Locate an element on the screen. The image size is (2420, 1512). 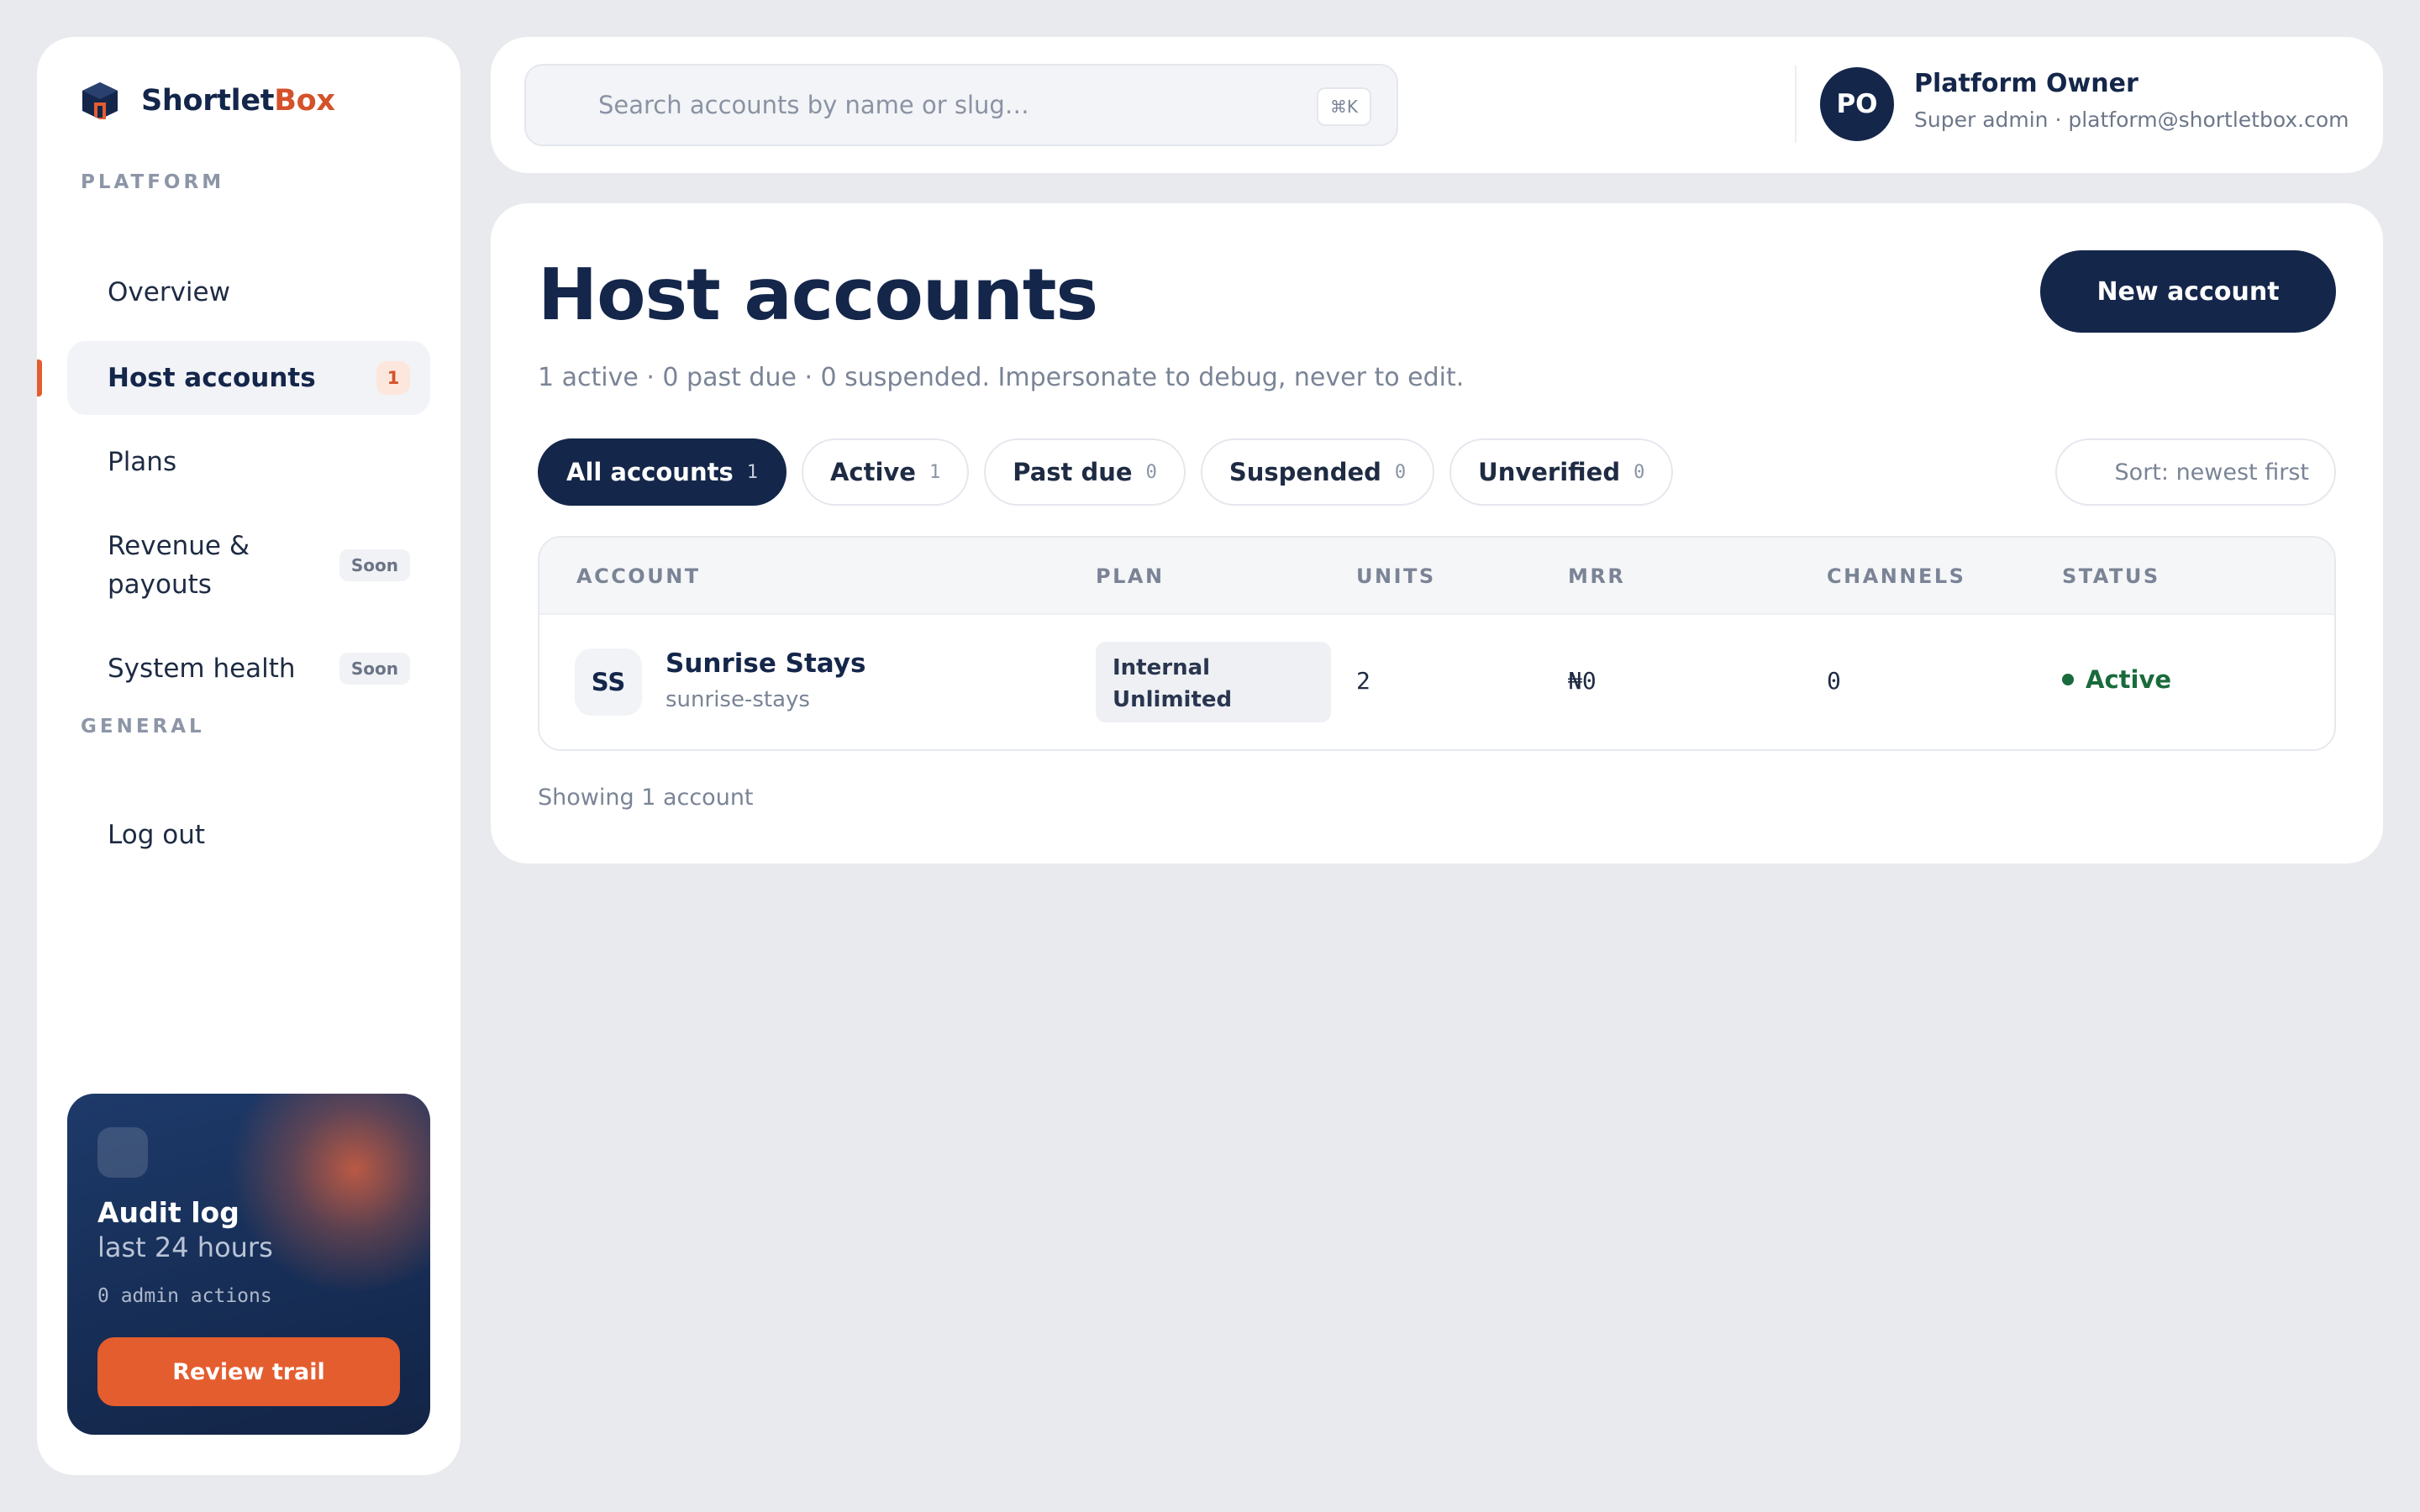
user-name: Platform Owner is located at coordinates (2027, 83).